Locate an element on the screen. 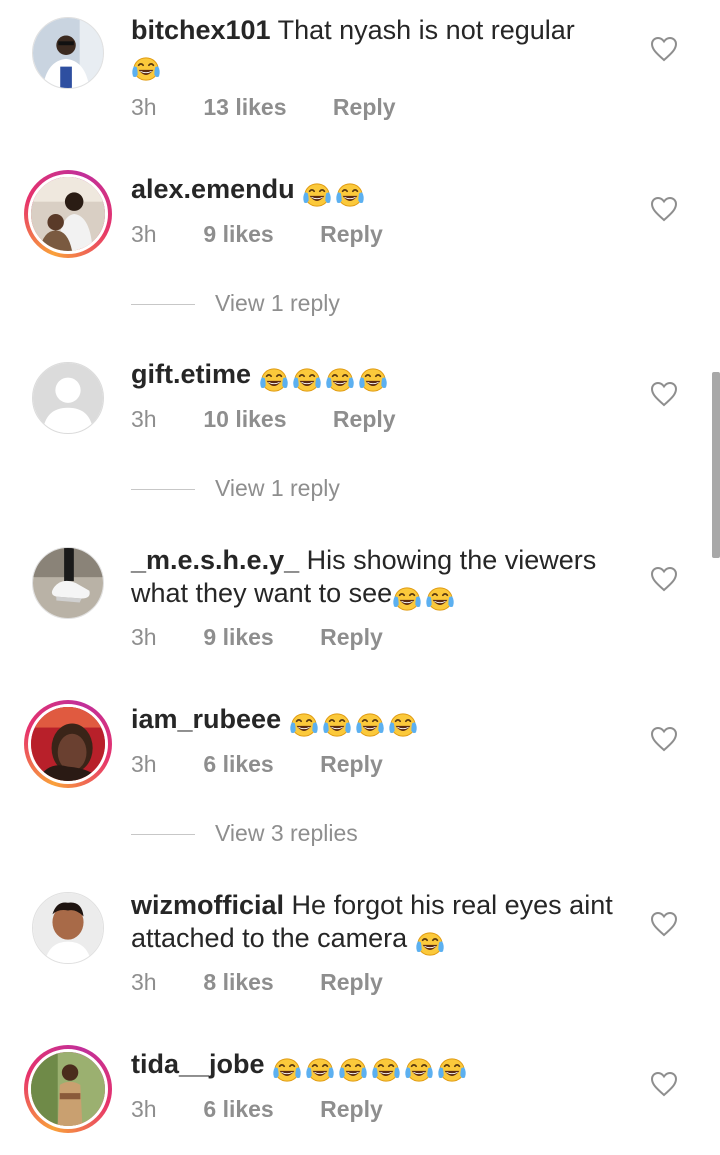  username: bitchex101 is located at coordinates (201, 30).